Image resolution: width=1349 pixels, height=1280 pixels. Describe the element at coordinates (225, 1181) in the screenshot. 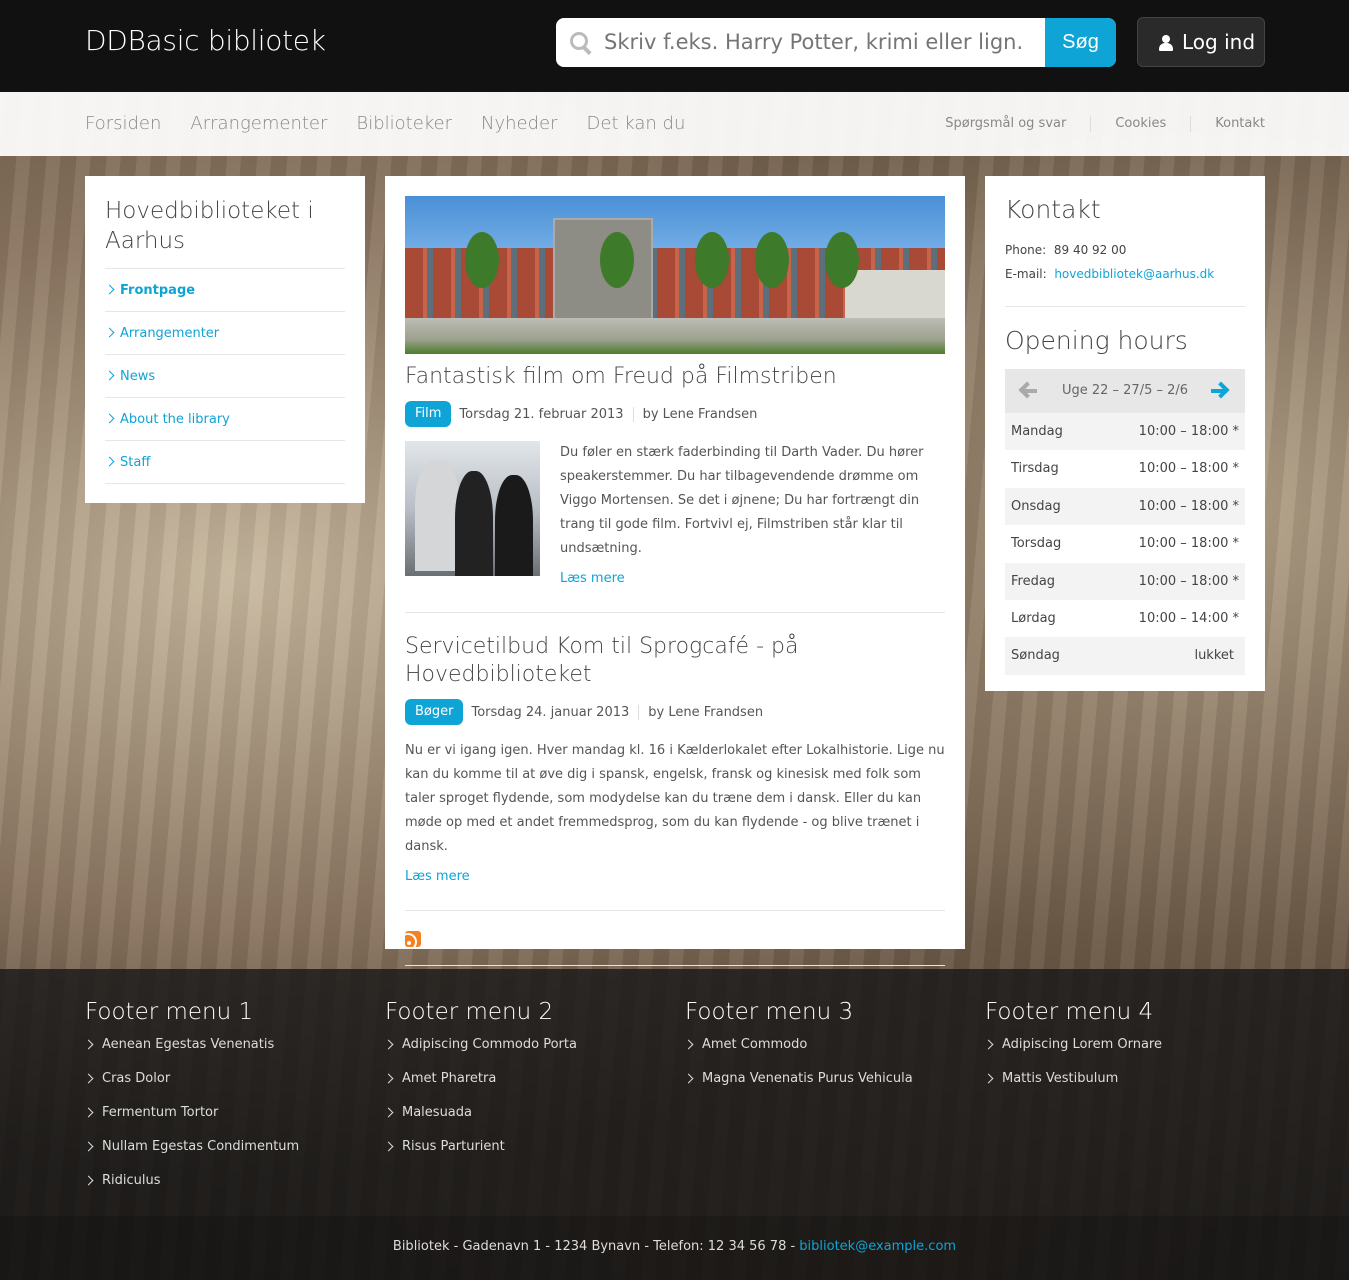

I see `footer-link: Ridiculus` at that location.